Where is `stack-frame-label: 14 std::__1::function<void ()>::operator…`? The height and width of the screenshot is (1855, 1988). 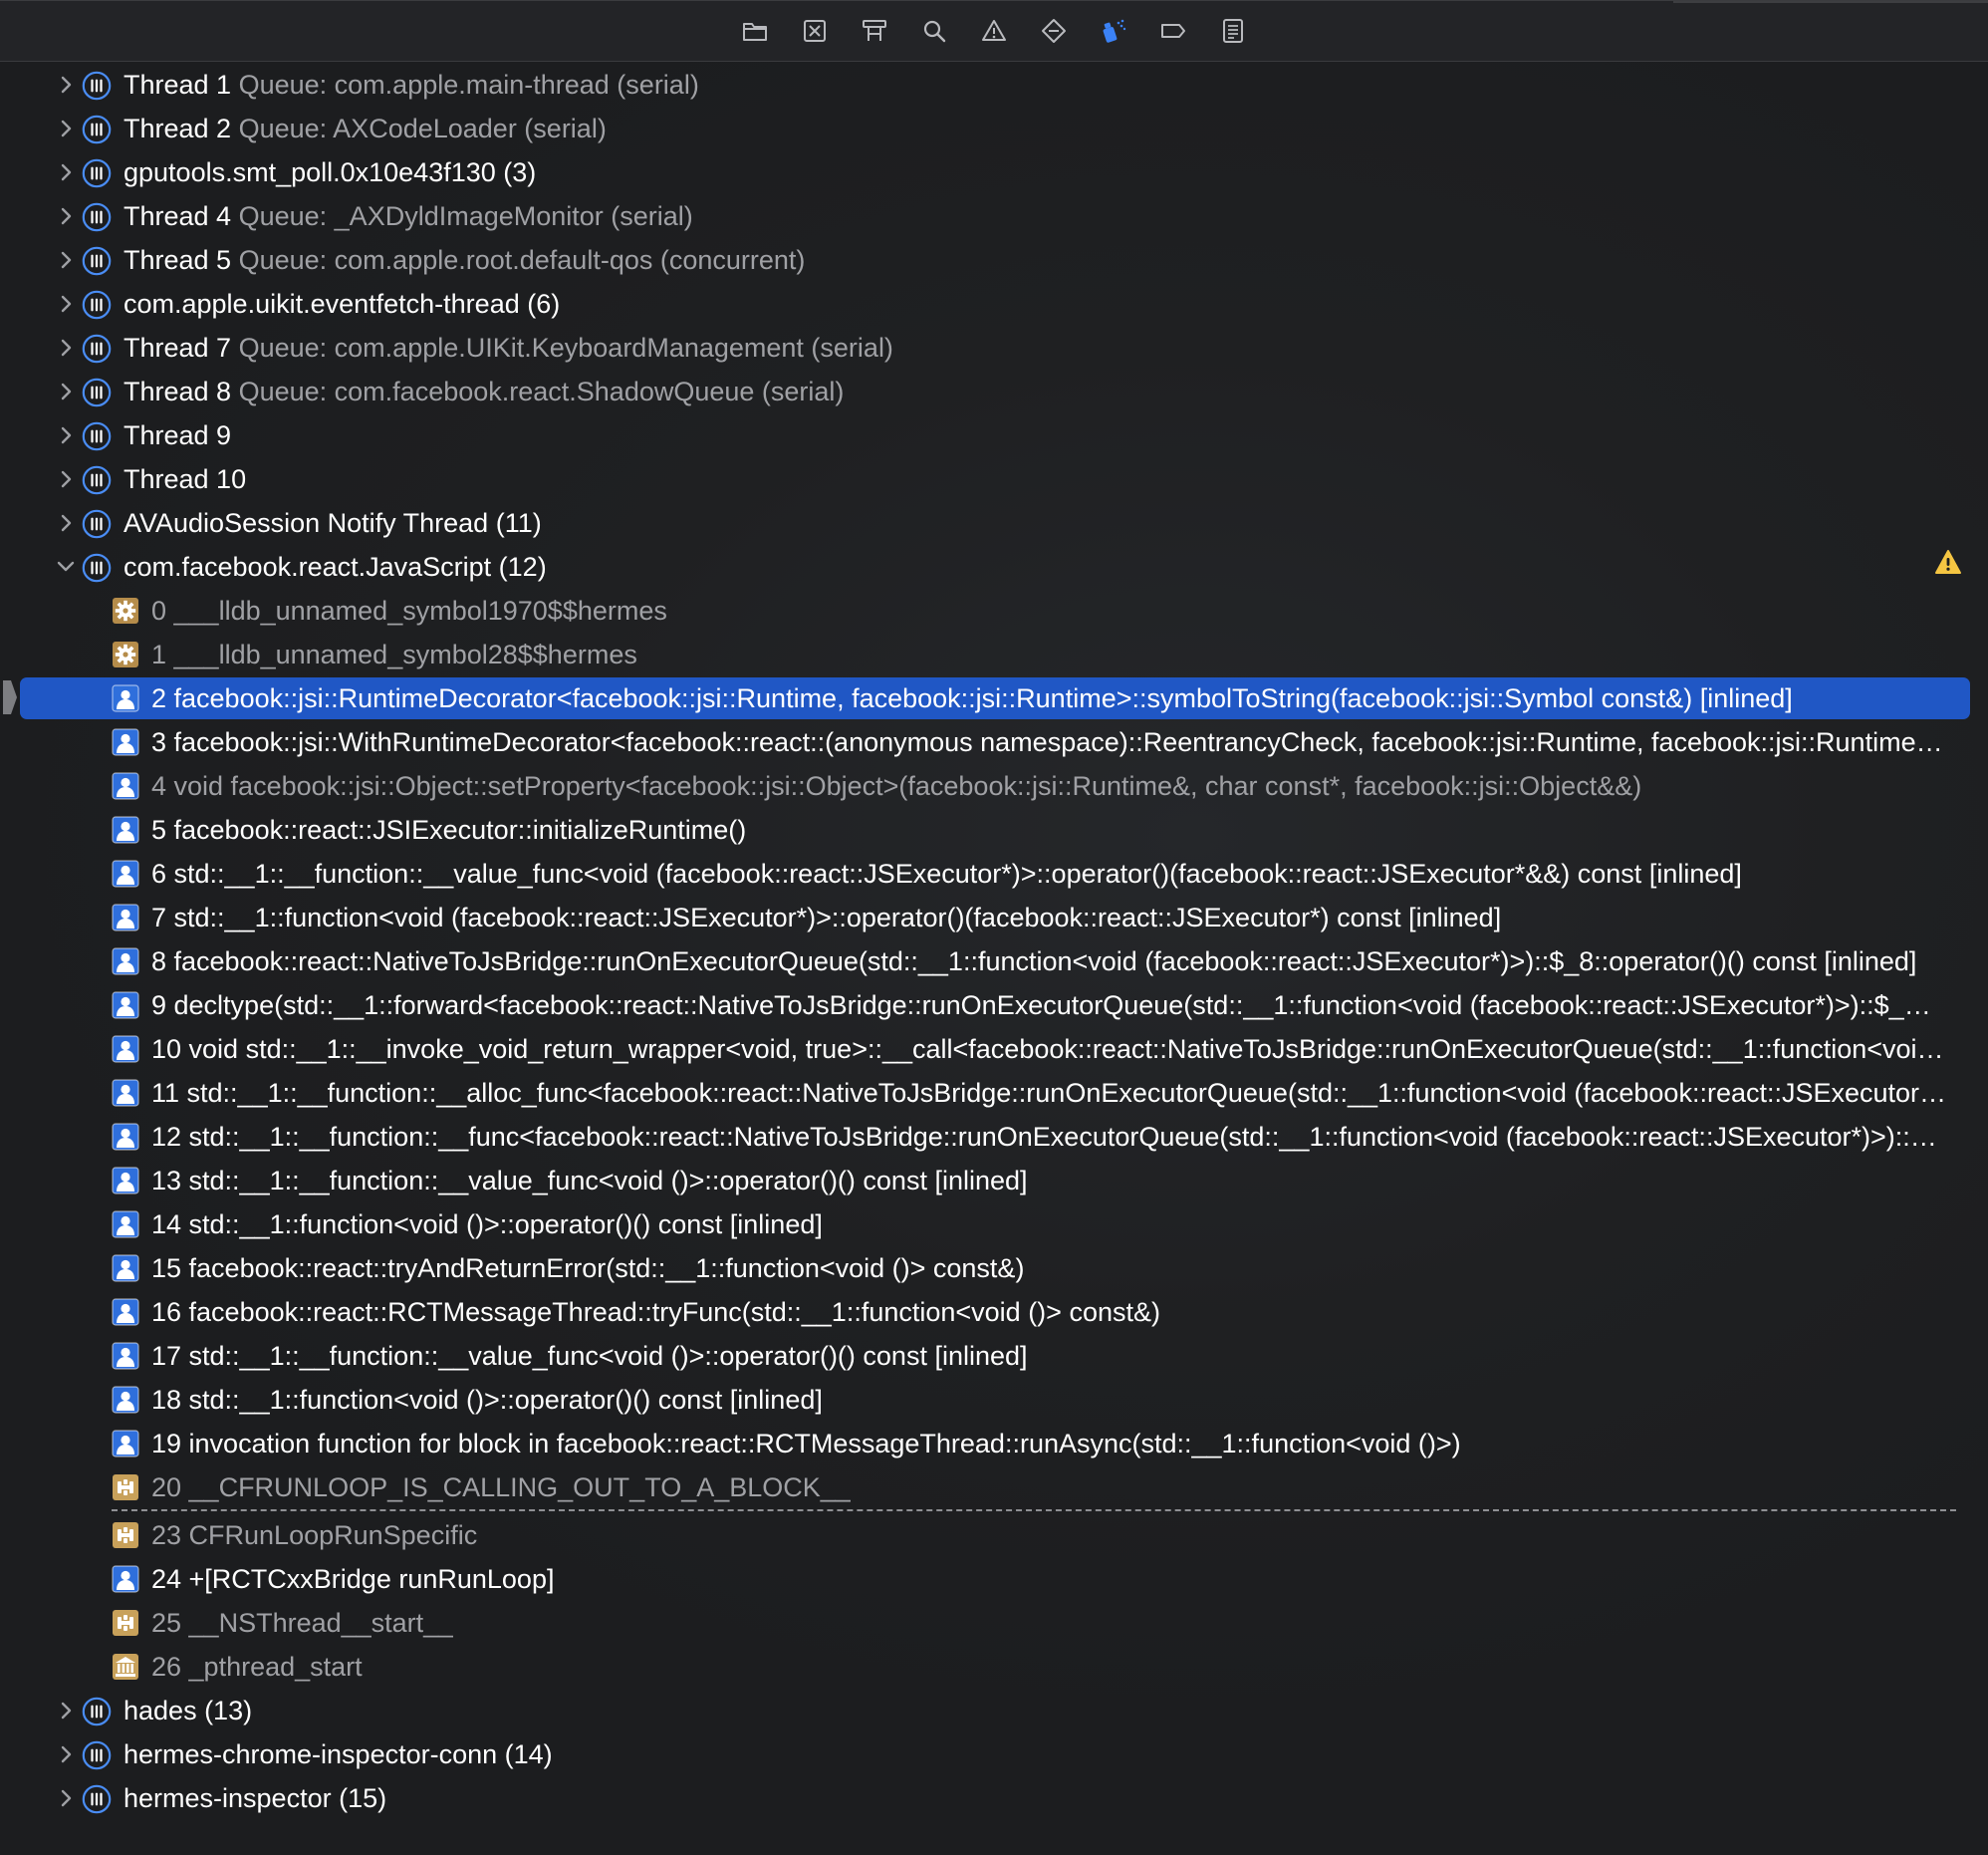
stack-frame-label: 14 std::__1::function<void ()>::operator… is located at coordinates (487, 1224).